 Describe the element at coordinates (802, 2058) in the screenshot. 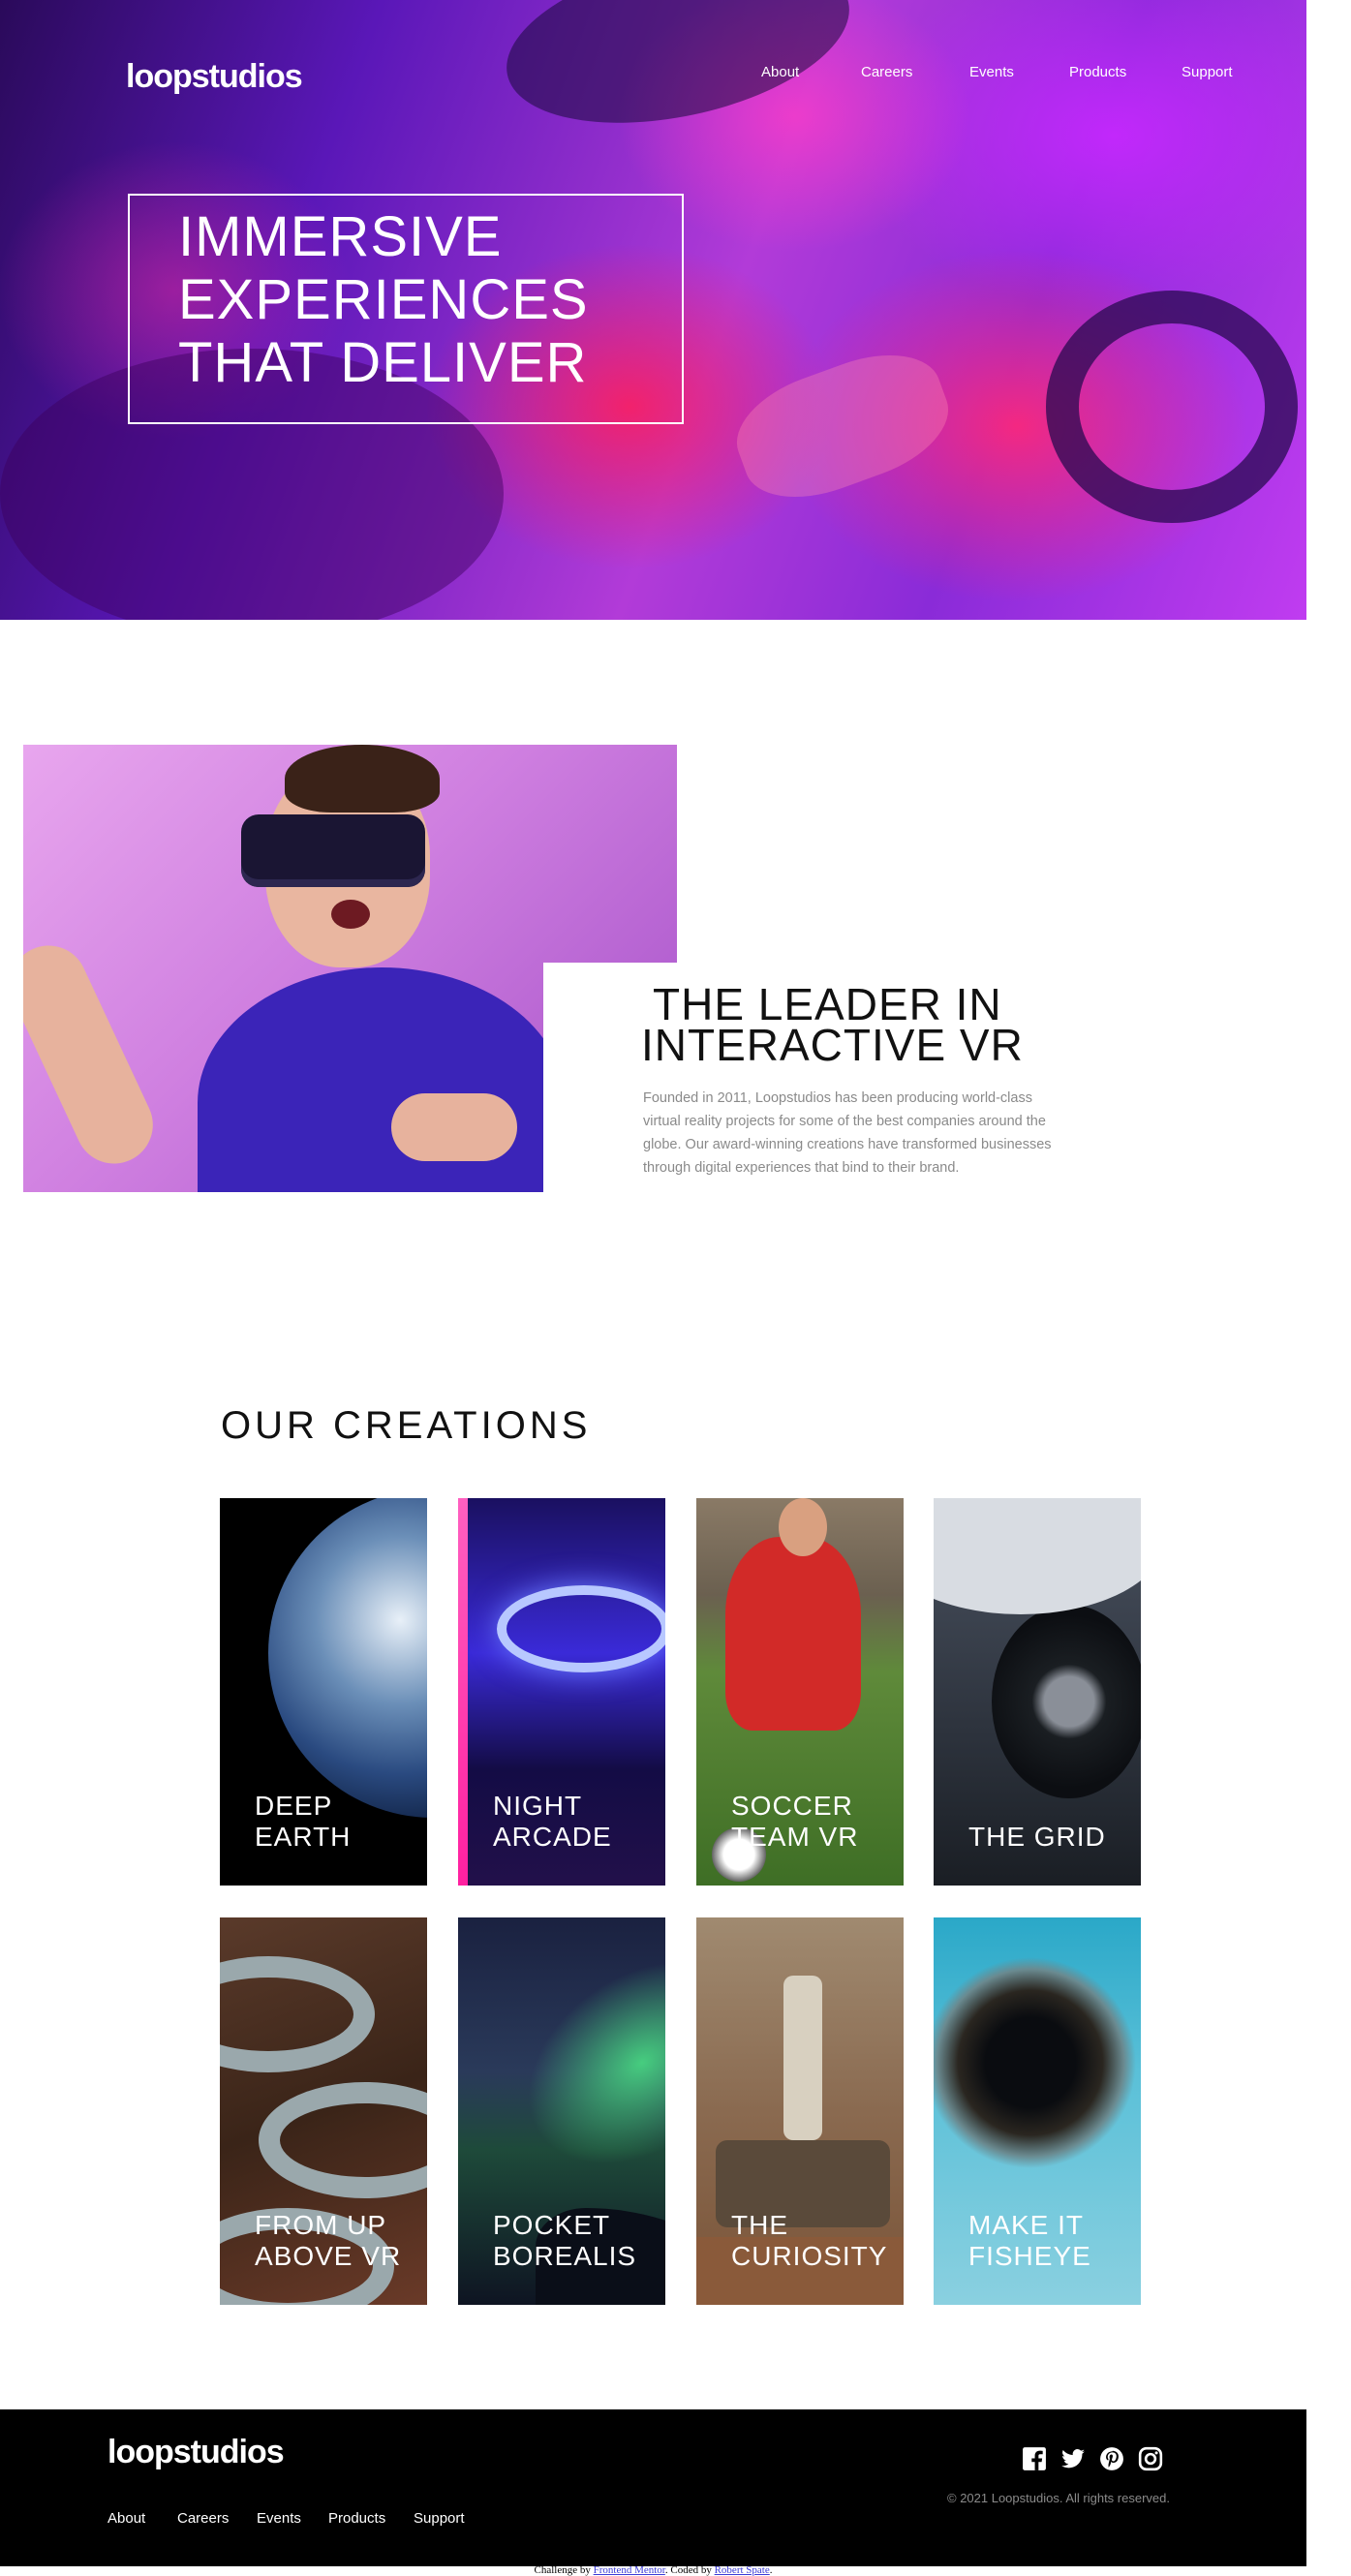

I see `rover-mast-image` at that location.